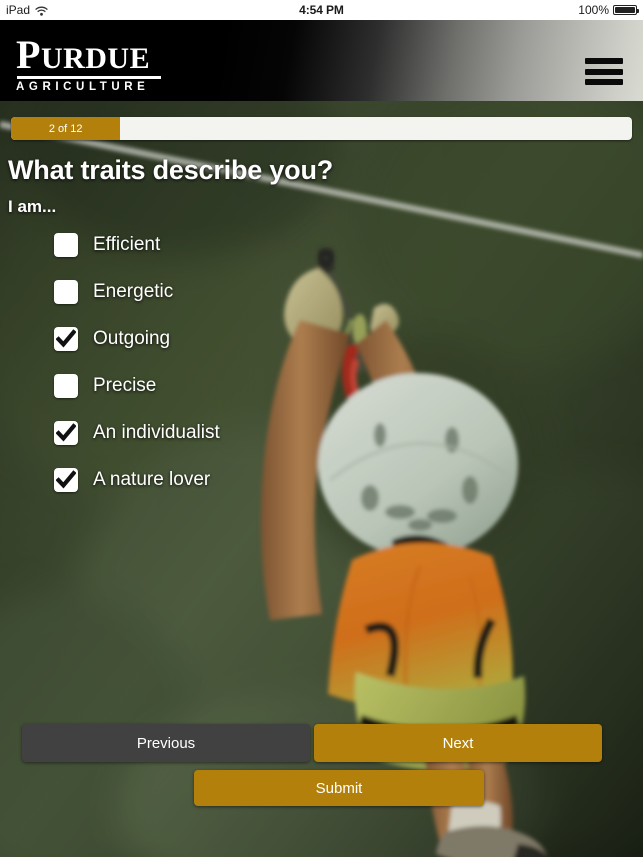 Image resolution: width=643 pixels, height=857 pixels. Describe the element at coordinates (321, 60) in the screenshot. I see `app-header: PURDUE AGRICULTURE` at that location.